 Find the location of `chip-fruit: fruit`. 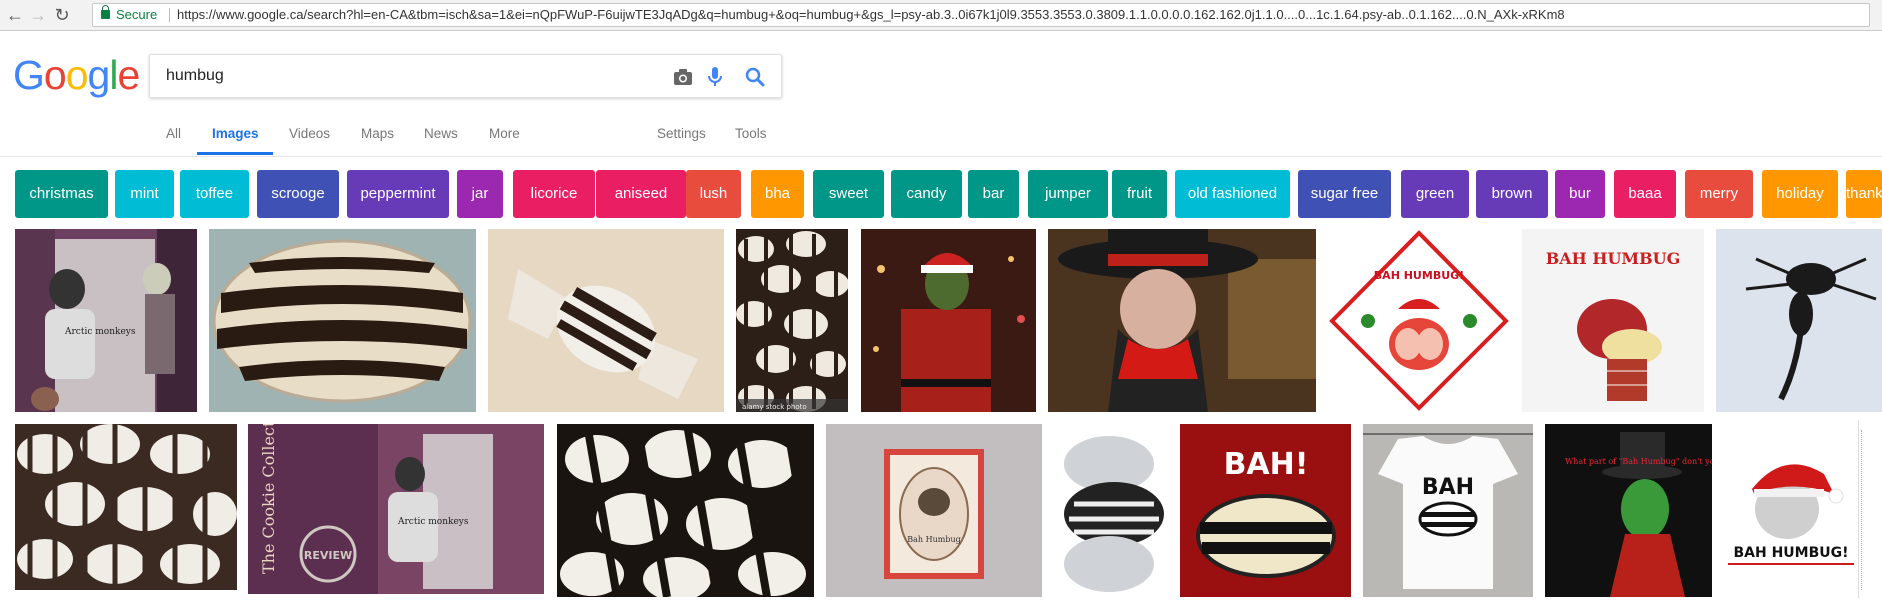

chip-fruit: fruit is located at coordinates (1139, 194).